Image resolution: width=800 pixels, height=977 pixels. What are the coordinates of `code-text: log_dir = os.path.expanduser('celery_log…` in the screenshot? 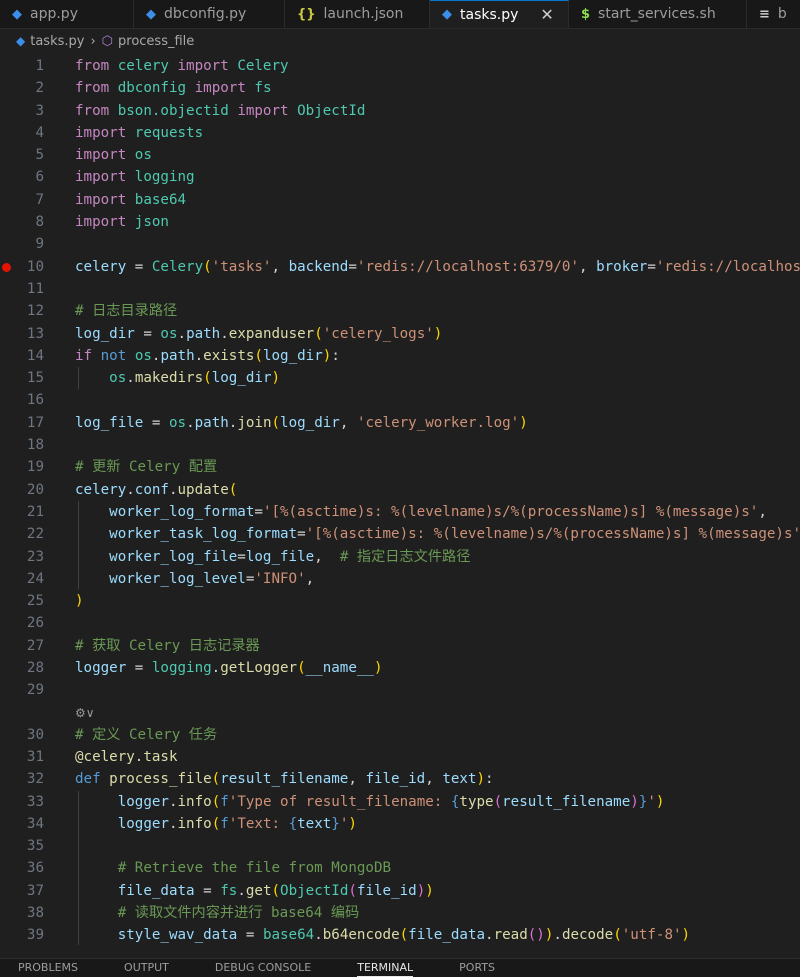 It's located at (258, 334).